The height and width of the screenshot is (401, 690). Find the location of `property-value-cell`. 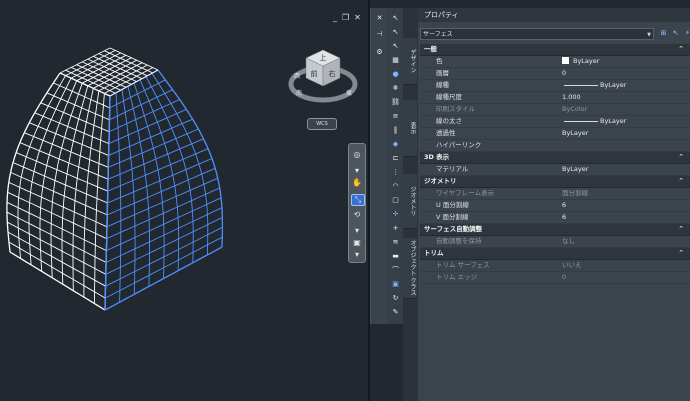

property-value-cell is located at coordinates (625, 145).